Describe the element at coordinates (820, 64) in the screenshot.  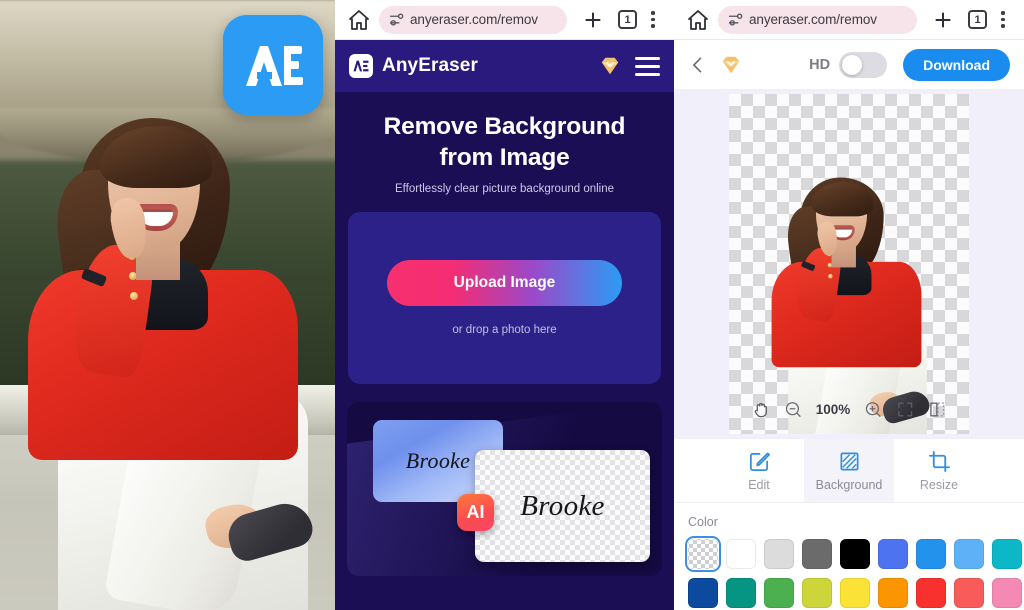
I see `hd-label: HD` at that location.